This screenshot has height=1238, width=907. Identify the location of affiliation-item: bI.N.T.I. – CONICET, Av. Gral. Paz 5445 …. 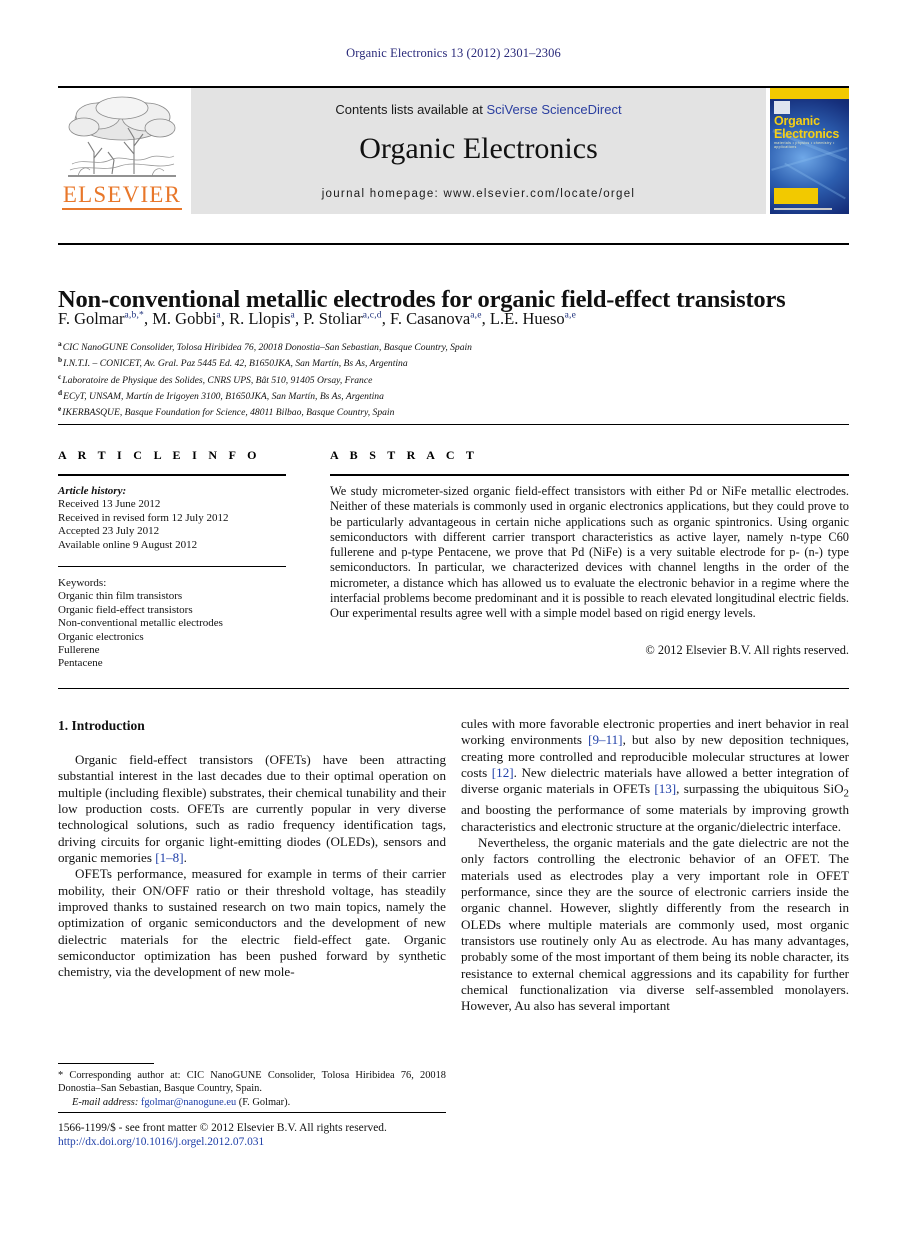
(233, 362).